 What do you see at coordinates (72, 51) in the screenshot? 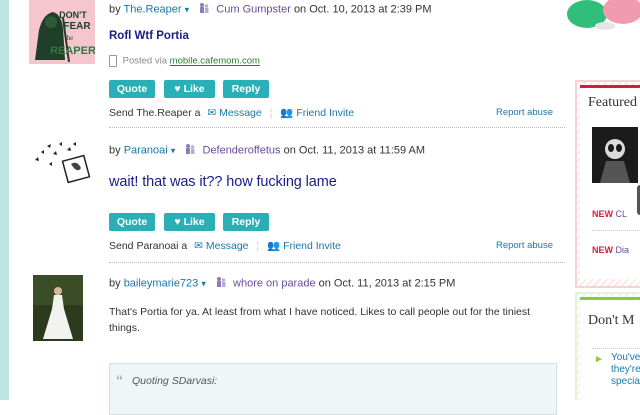
I see `svg-text: REAPER` at bounding box center [72, 51].